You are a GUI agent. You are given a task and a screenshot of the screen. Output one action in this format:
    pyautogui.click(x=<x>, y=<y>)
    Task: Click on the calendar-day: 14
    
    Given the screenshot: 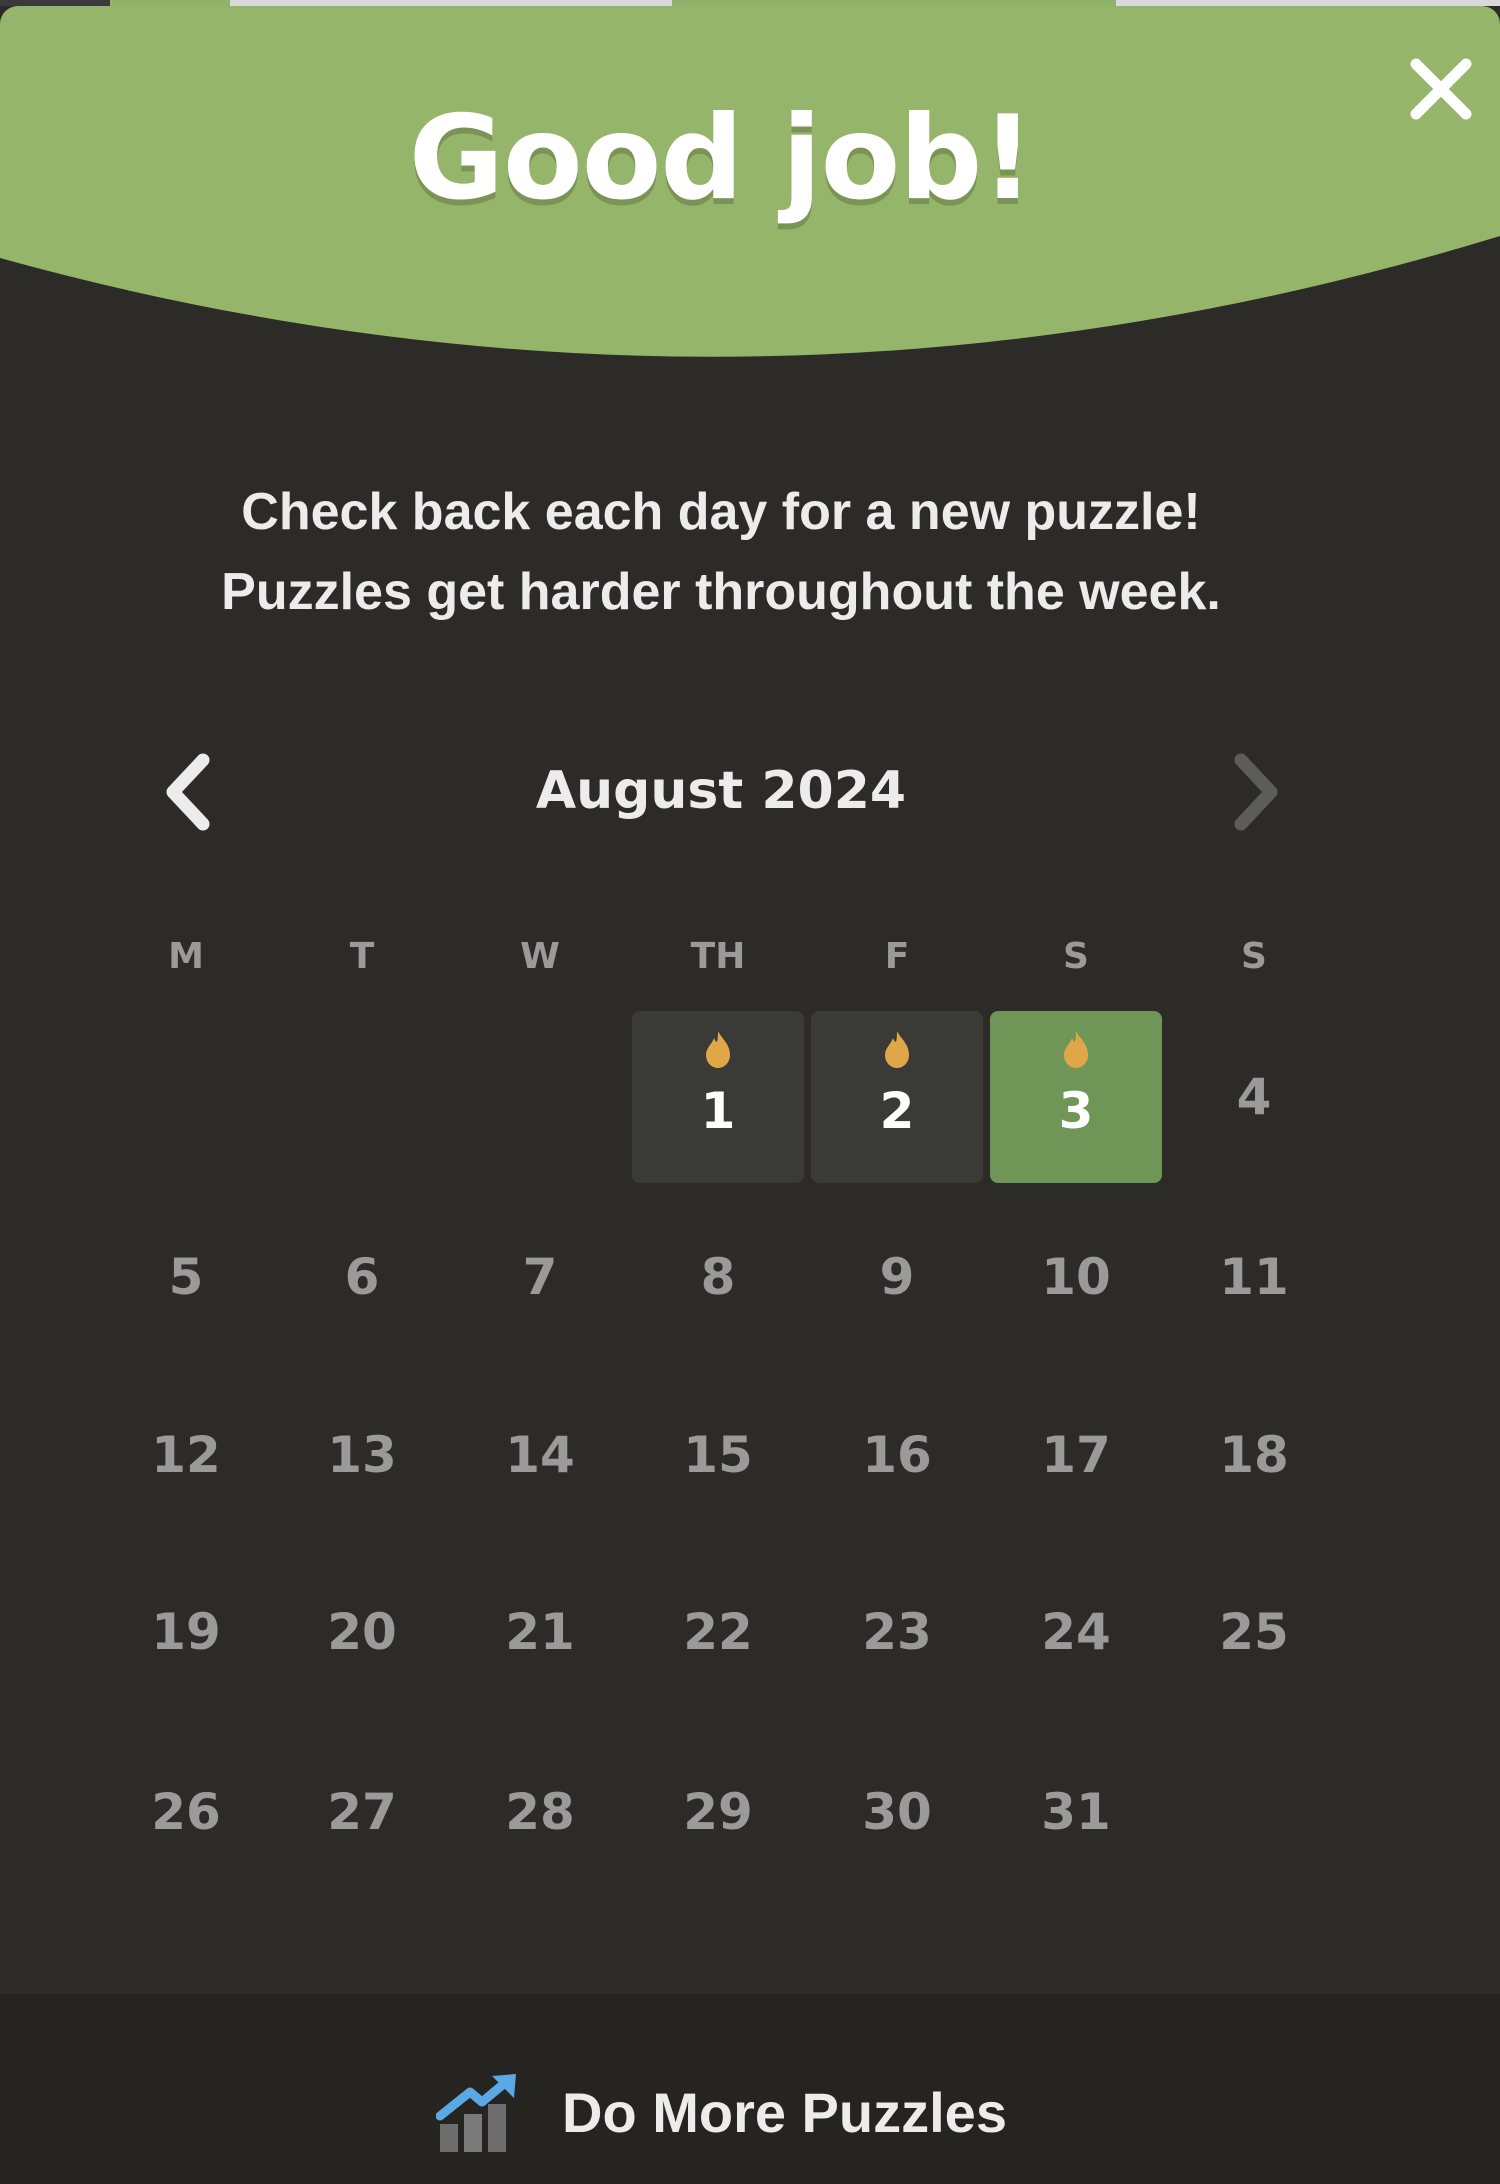 What is the action you would take?
    pyautogui.click(x=540, y=1455)
    